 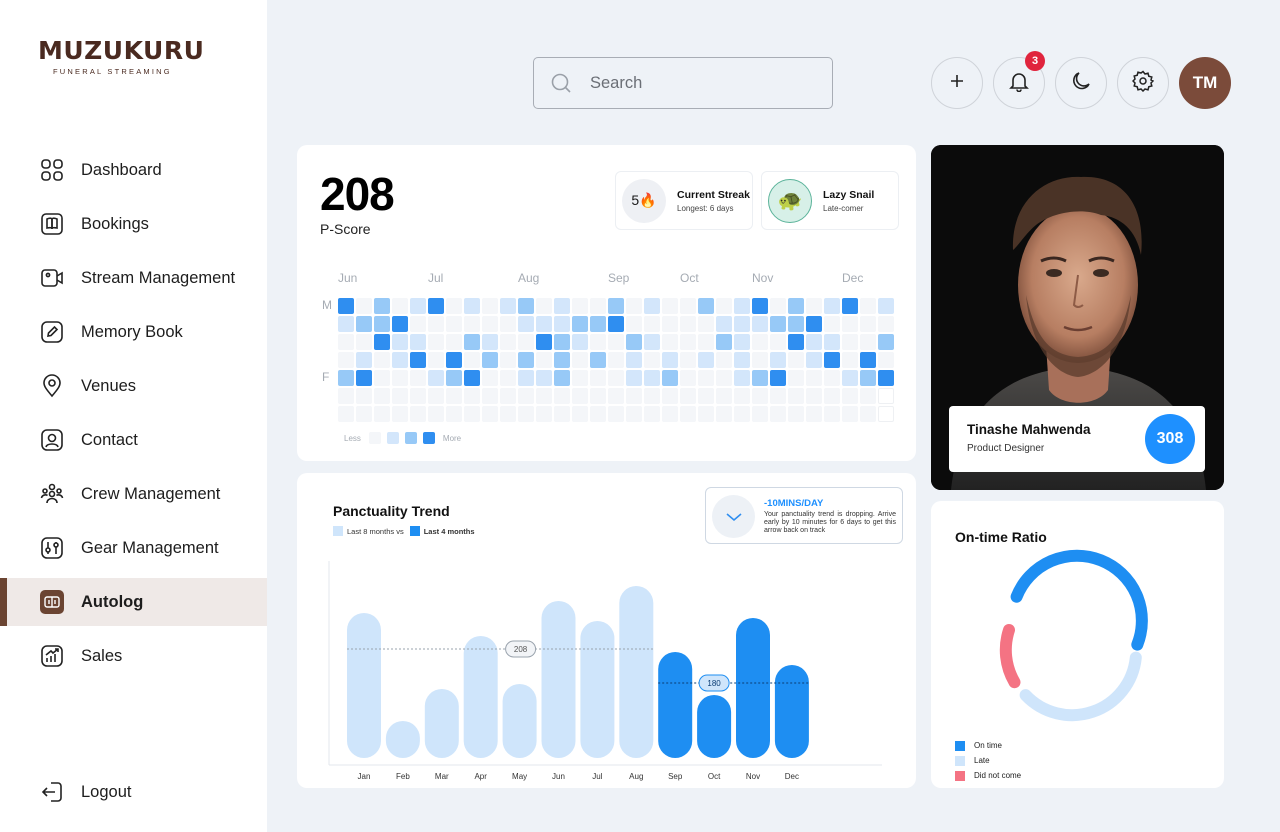 What do you see at coordinates (558, 776) in the screenshot?
I see `x-tick-label: Jun` at bounding box center [558, 776].